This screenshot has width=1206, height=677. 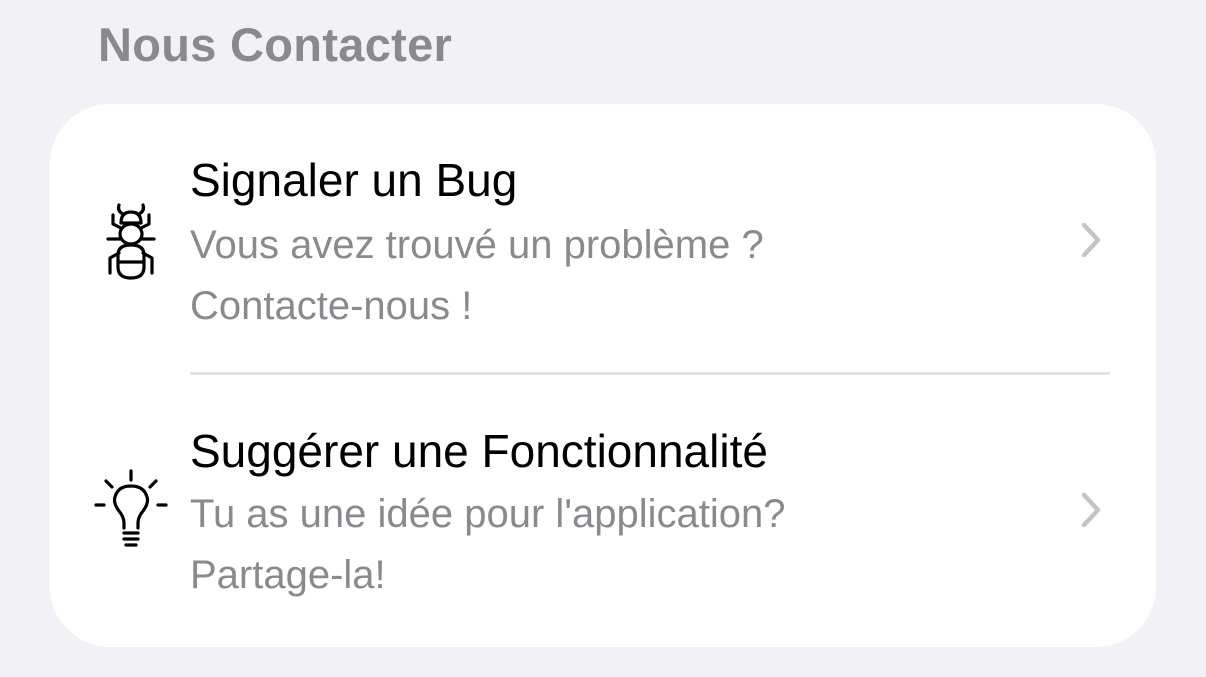 I want to click on section-header-title: Nous Contacter, so click(x=275, y=44).